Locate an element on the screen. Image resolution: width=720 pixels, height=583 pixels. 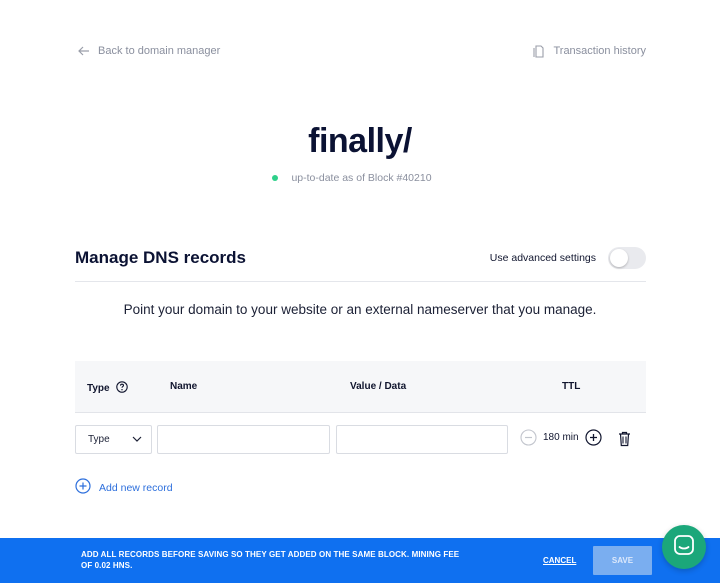
table-row: Type 180 min is located at coordinates (360, 440).